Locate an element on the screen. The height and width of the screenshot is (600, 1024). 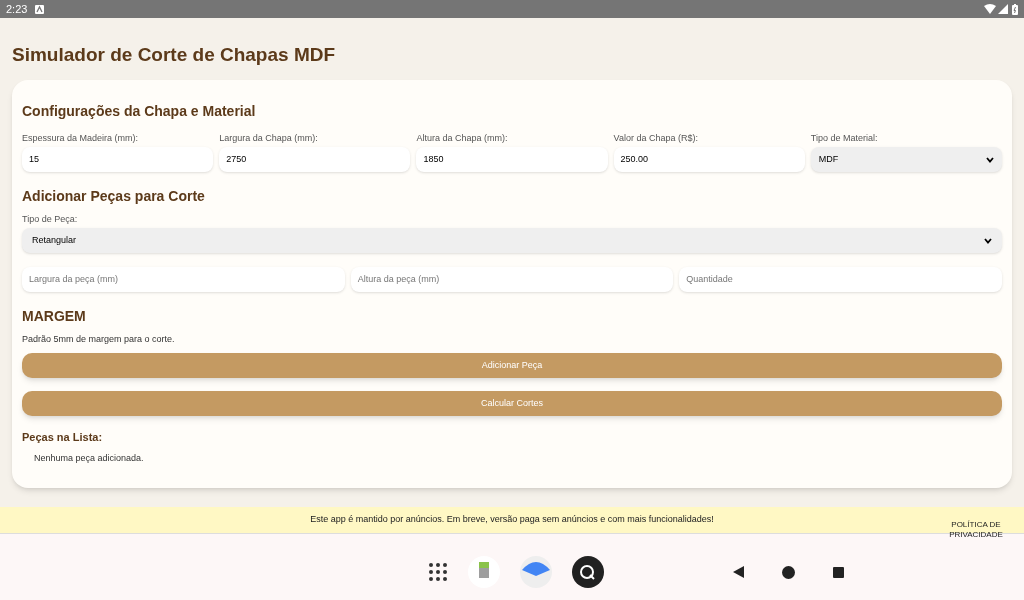
app-icon is located at coordinates (588, 572).